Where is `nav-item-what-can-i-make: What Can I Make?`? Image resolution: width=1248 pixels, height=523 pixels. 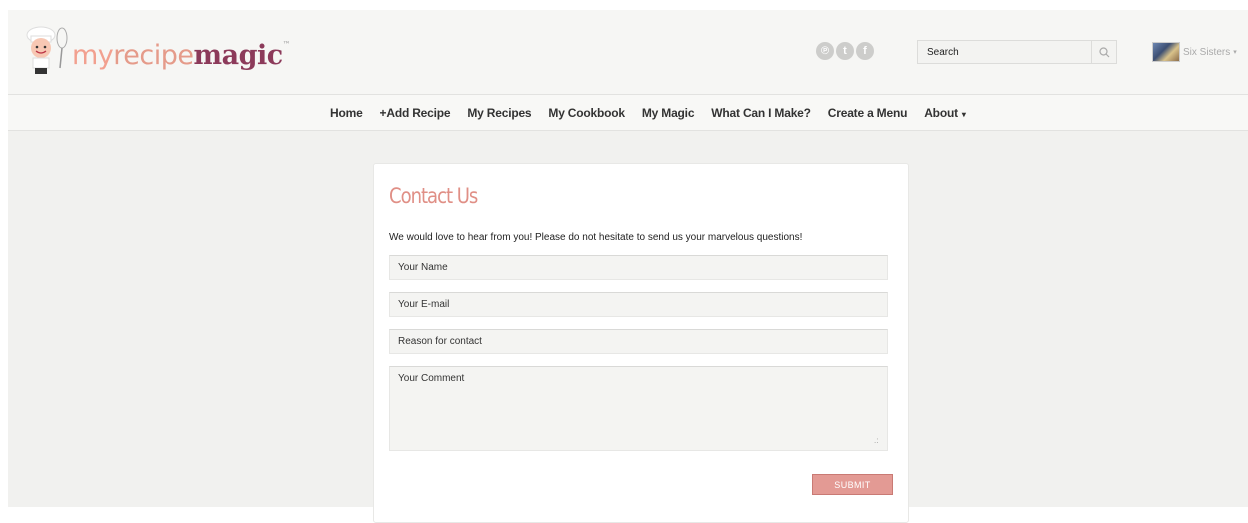 nav-item-what-can-i-make: What Can I Make? is located at coordinates (761, 113).